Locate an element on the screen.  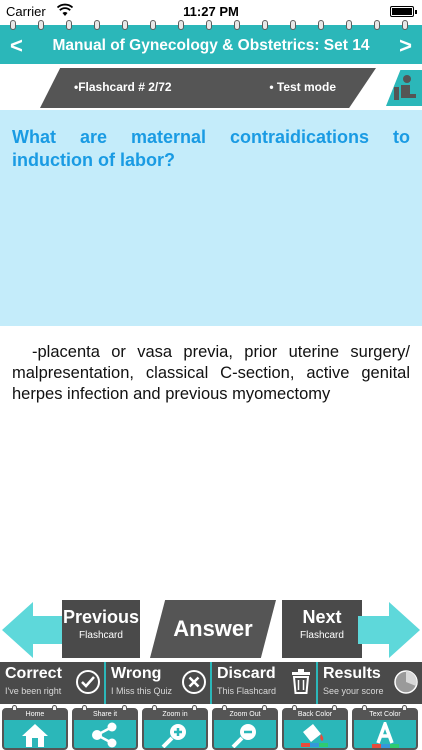
discard-sub-label: This Flashcard is located at coordinates (247, 691).